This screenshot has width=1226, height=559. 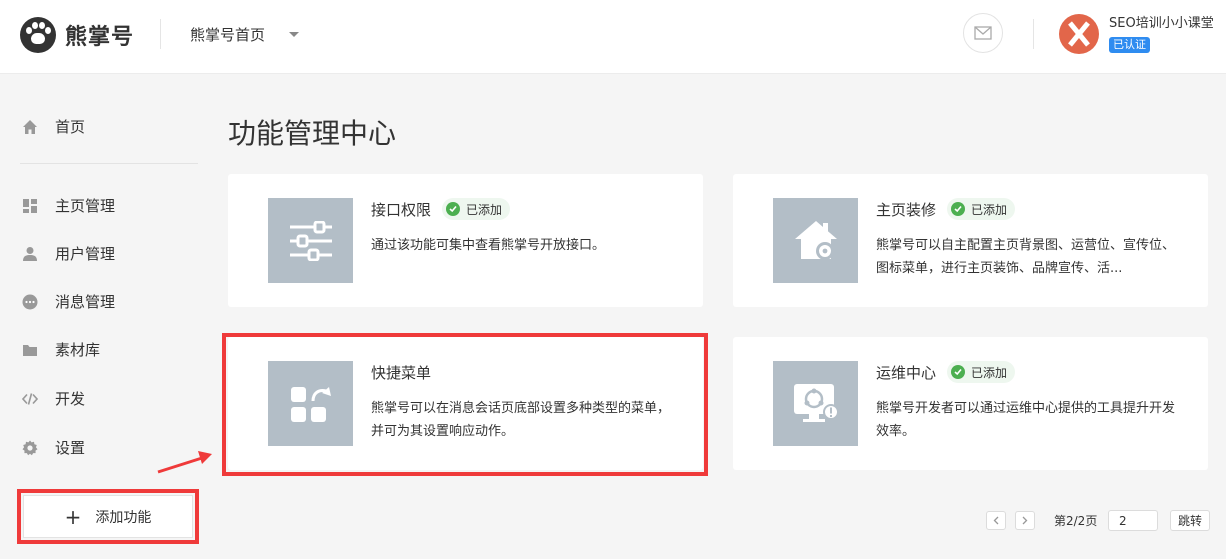 I want to click on dashboard-icon, so click(x=30, y=205).